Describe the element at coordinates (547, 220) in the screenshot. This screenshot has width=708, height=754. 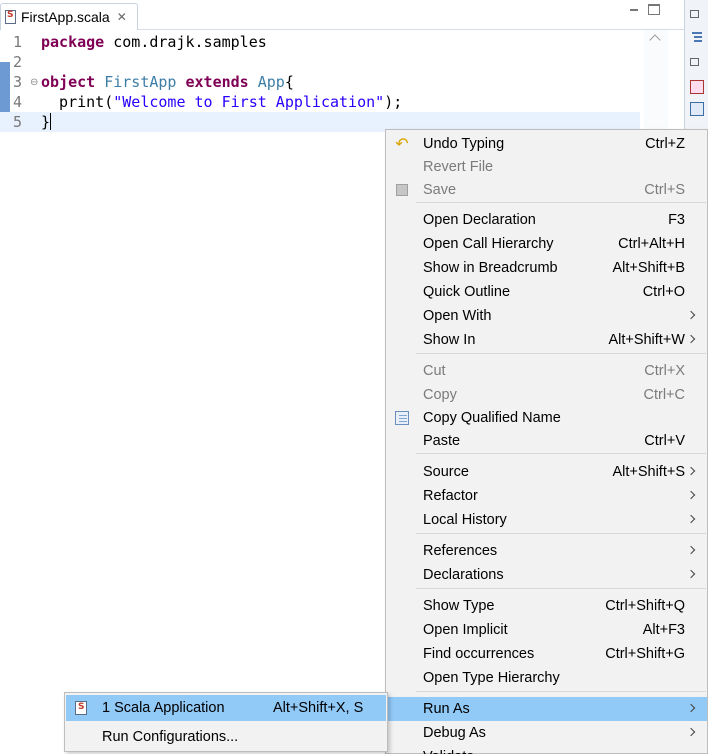
I see `menu-item-open-declaration: Open Declaration F3` at that location.